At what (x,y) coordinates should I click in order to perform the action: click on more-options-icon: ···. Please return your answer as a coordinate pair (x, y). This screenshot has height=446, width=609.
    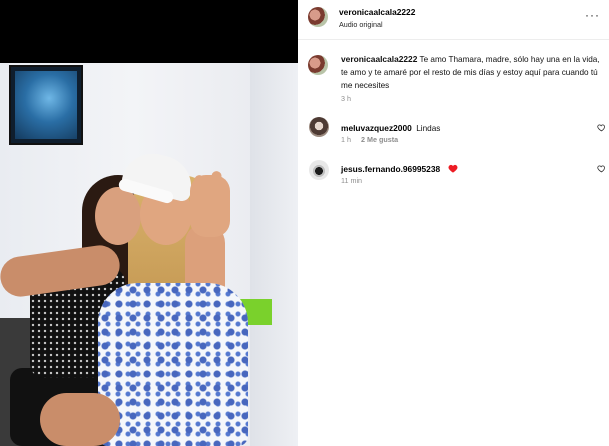
    Looking at the image, I should click on (592, 15).